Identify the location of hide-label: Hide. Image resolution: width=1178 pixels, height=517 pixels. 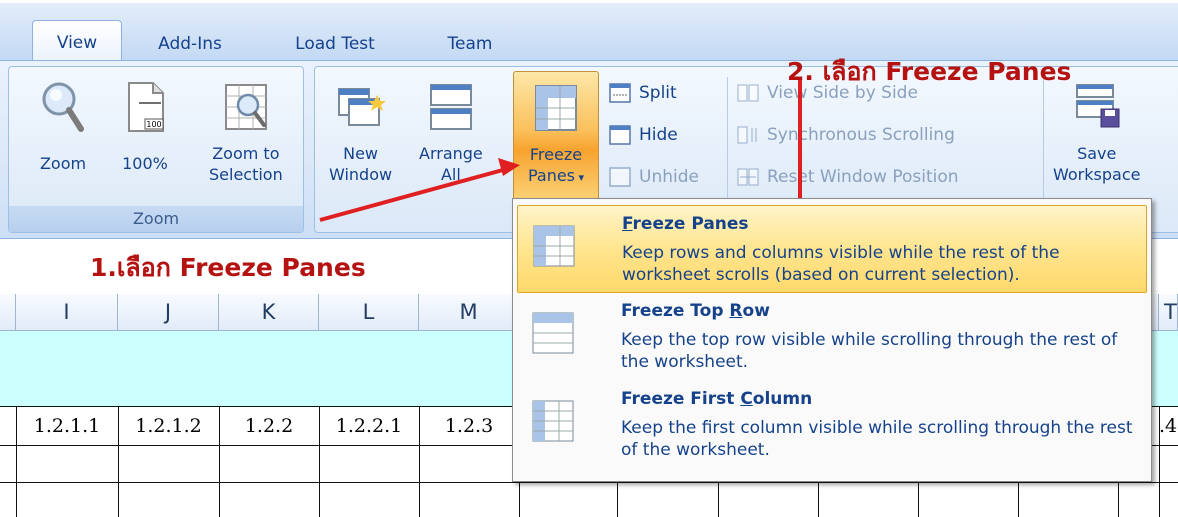
(658, 135).